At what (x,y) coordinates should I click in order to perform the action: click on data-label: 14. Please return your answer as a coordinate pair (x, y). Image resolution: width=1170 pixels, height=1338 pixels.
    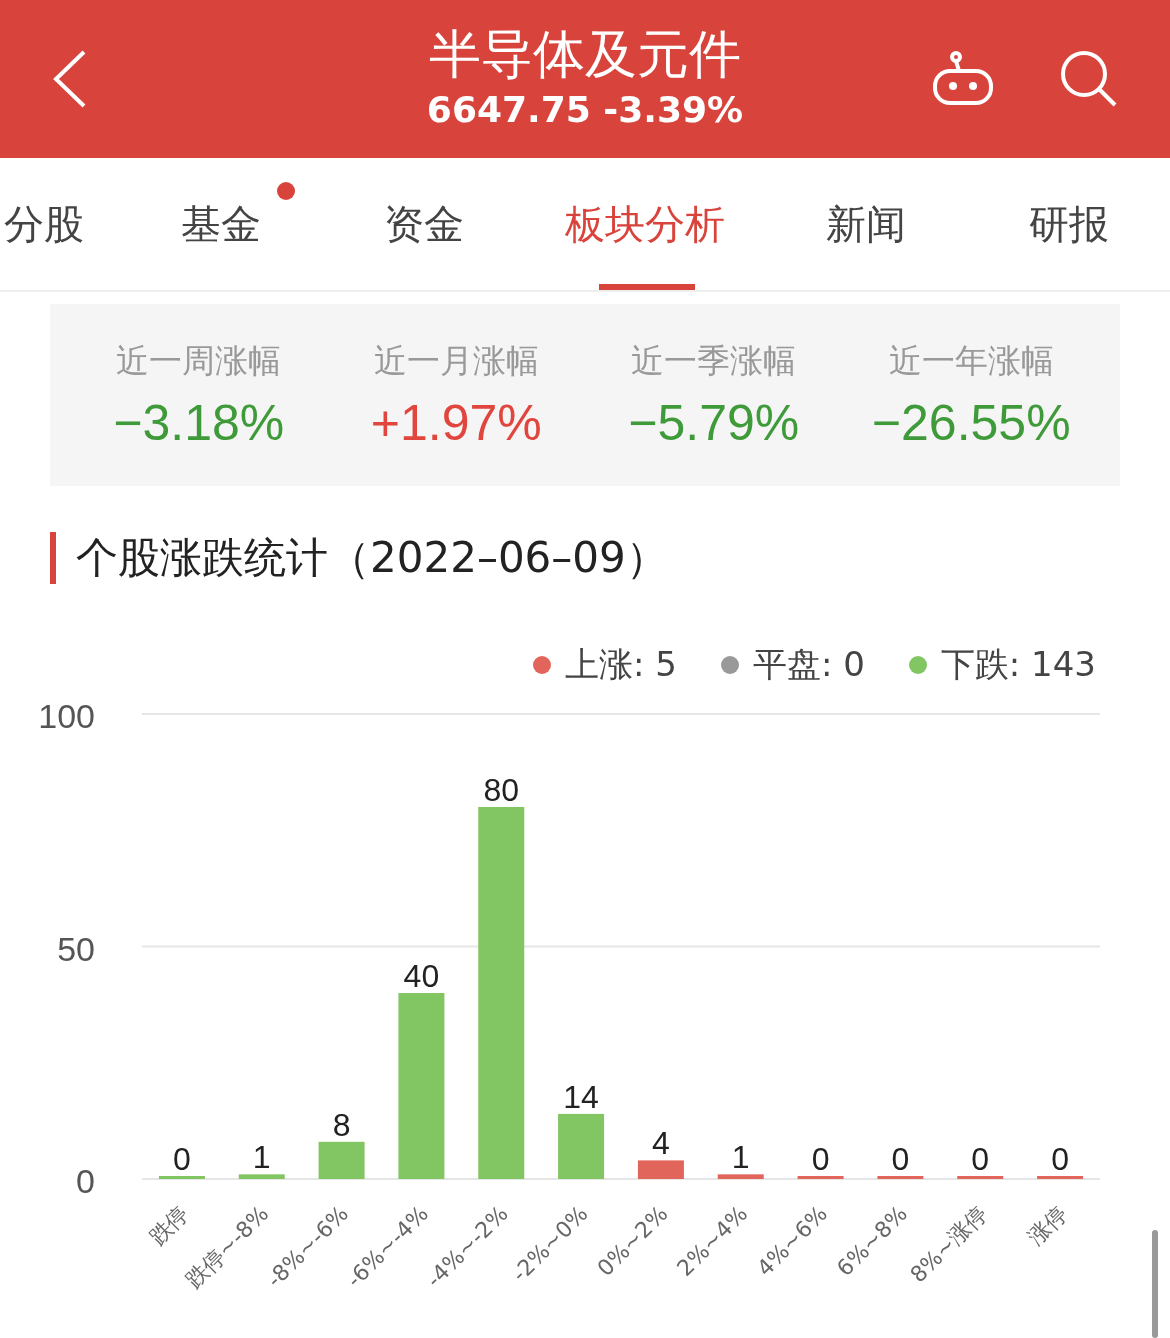
    Looking at the image, I should click on (581, 1096).